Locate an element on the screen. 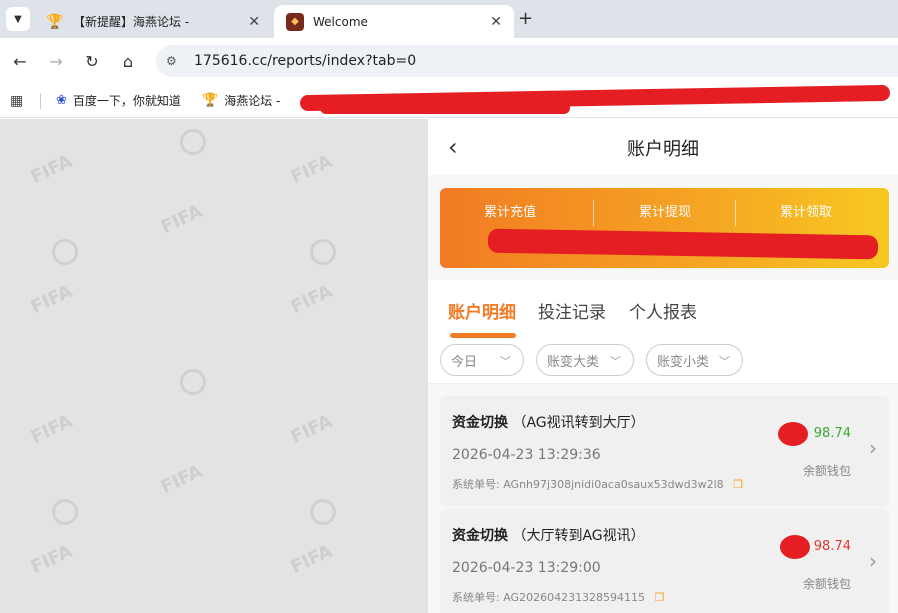 This screenshot has width=898, height=613. app-header: ‹ 账户明细 is located at coordinates (663, 147).